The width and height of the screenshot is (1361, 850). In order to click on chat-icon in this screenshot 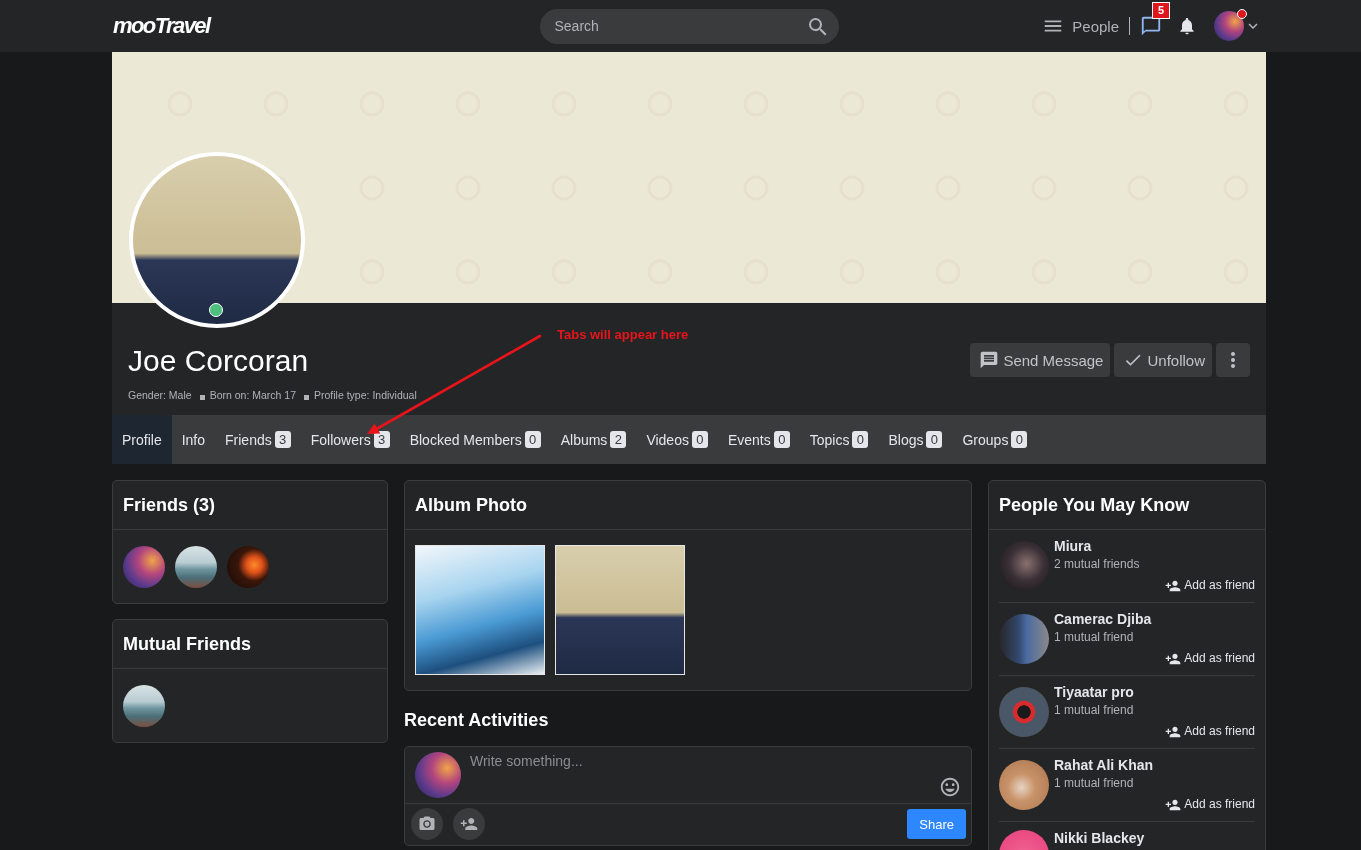, I will do `click(1151, 26)`.